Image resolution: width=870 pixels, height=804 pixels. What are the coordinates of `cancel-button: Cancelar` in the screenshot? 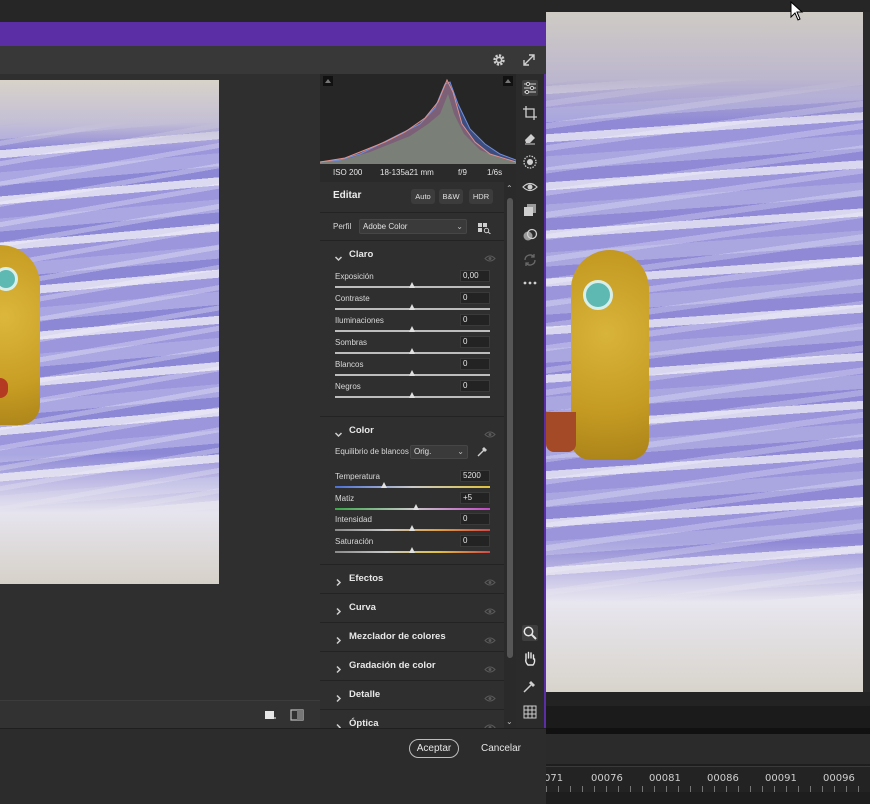 It's located at (501, 748).